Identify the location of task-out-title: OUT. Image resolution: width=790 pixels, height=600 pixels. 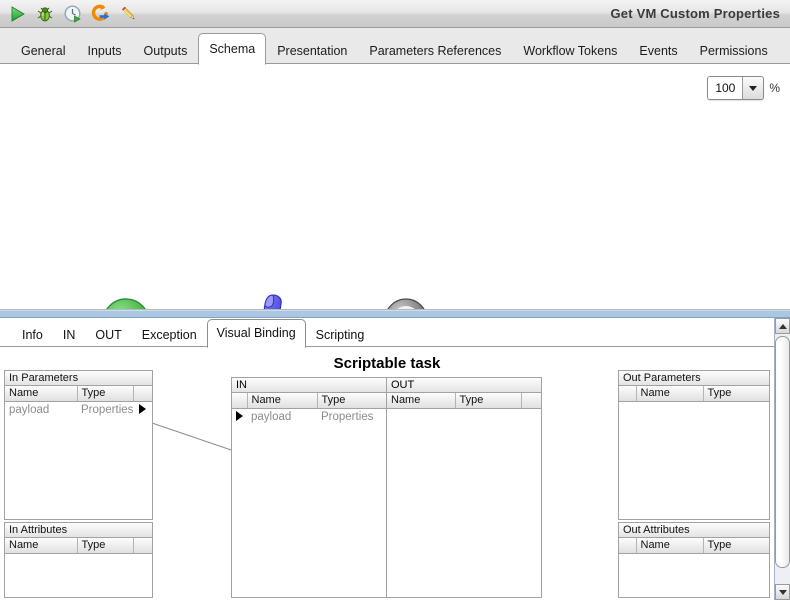
(464, 385).